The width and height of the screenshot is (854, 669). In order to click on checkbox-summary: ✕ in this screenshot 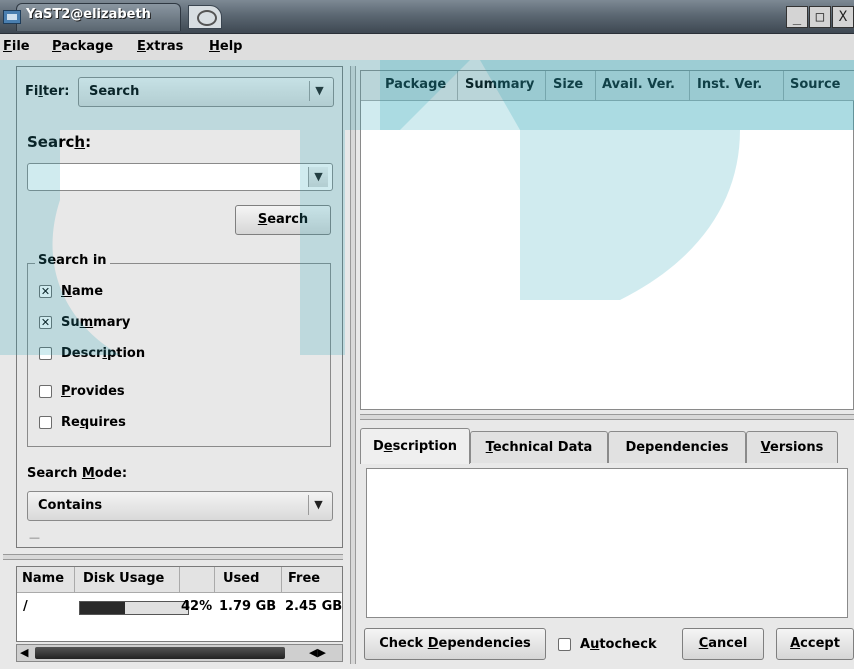, I will do `click(45, 322)`.